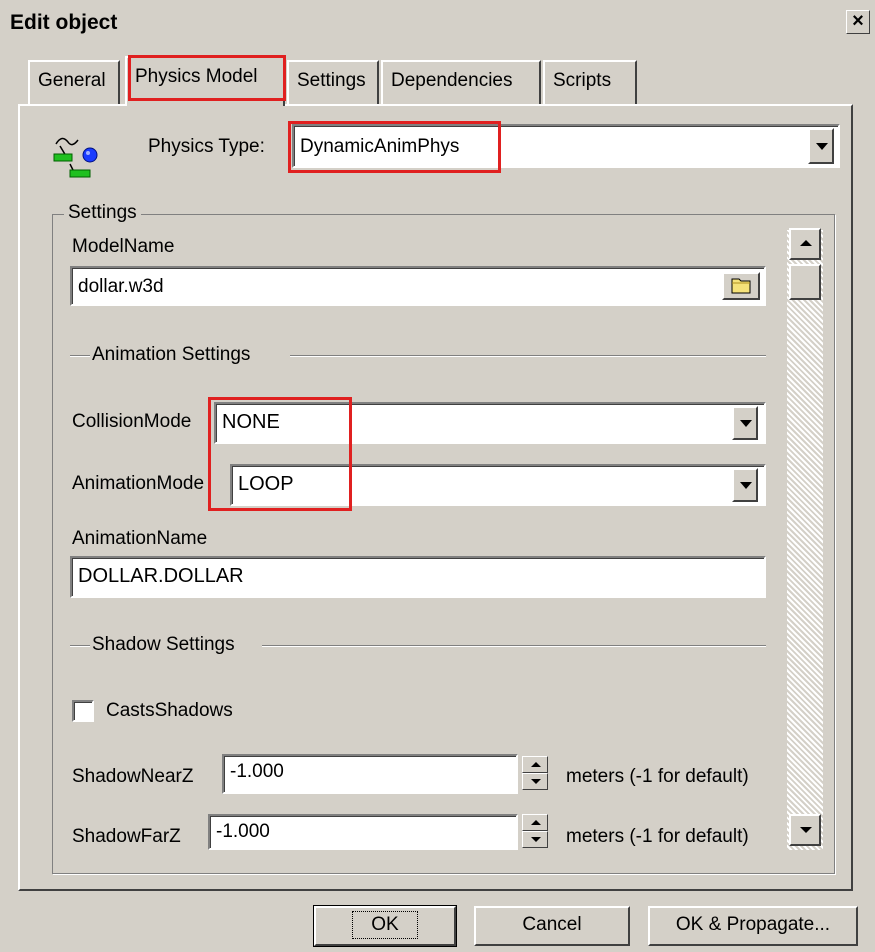 The height and width of the screenshot is (952, 875). I want to click on scroll-up-button, so click(805, 244).